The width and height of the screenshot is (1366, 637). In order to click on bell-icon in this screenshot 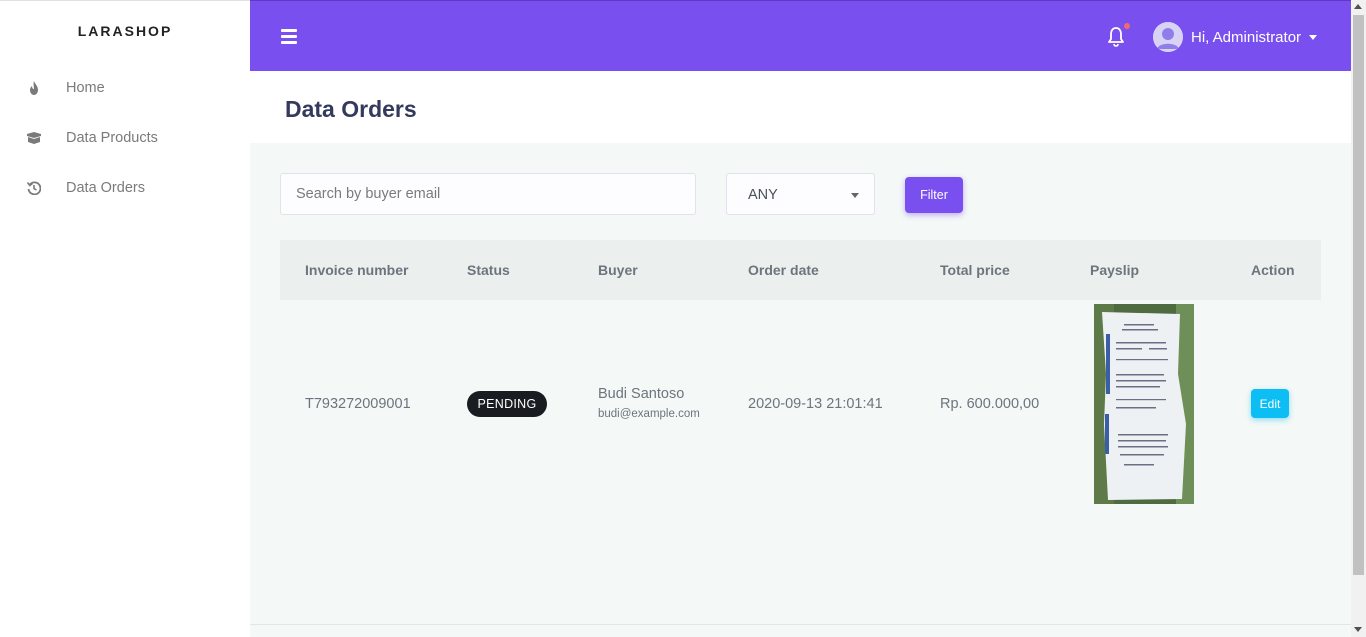, I will do `click(1116, 37)`.